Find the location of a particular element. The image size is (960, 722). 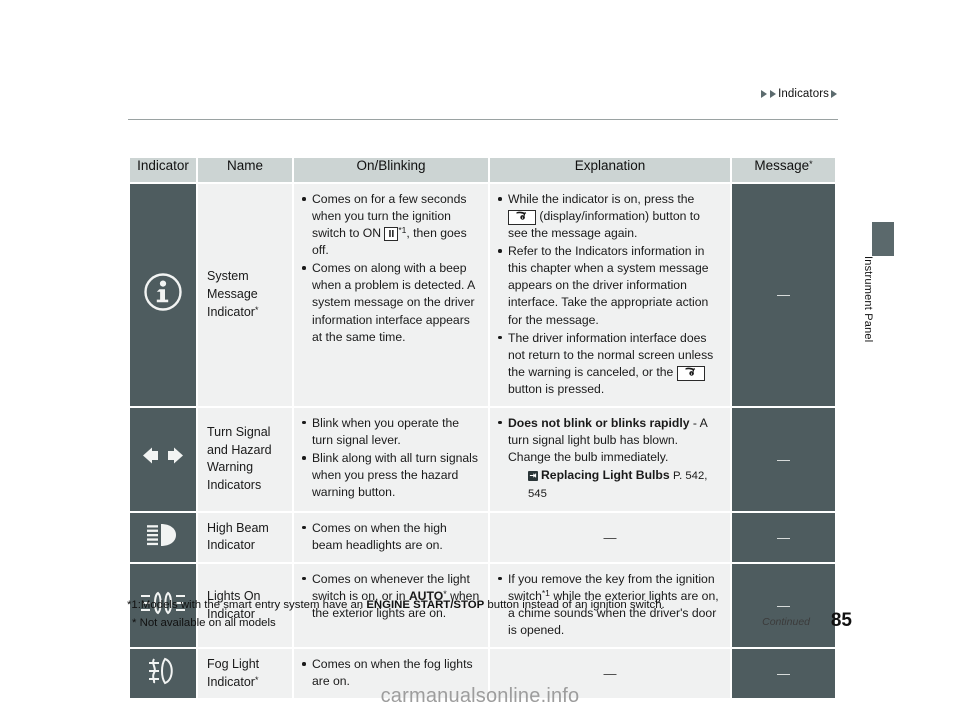

footnote-1-post: button instead of an ignition switch. is located at coordinates (576, 605).